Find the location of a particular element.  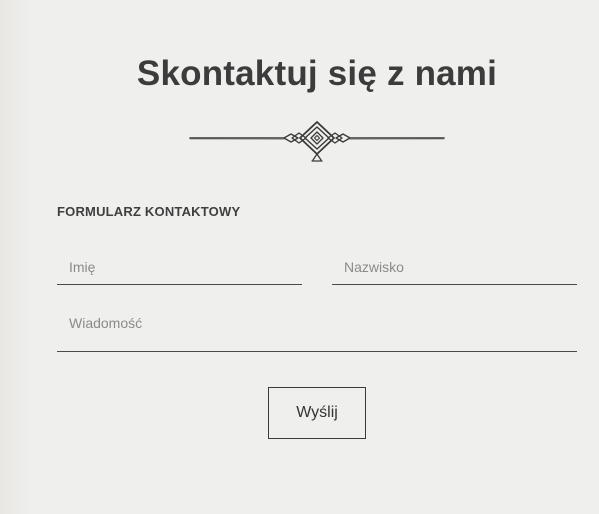

page-title: Skontaktuj się z nami is located at coordinates (317, 73).